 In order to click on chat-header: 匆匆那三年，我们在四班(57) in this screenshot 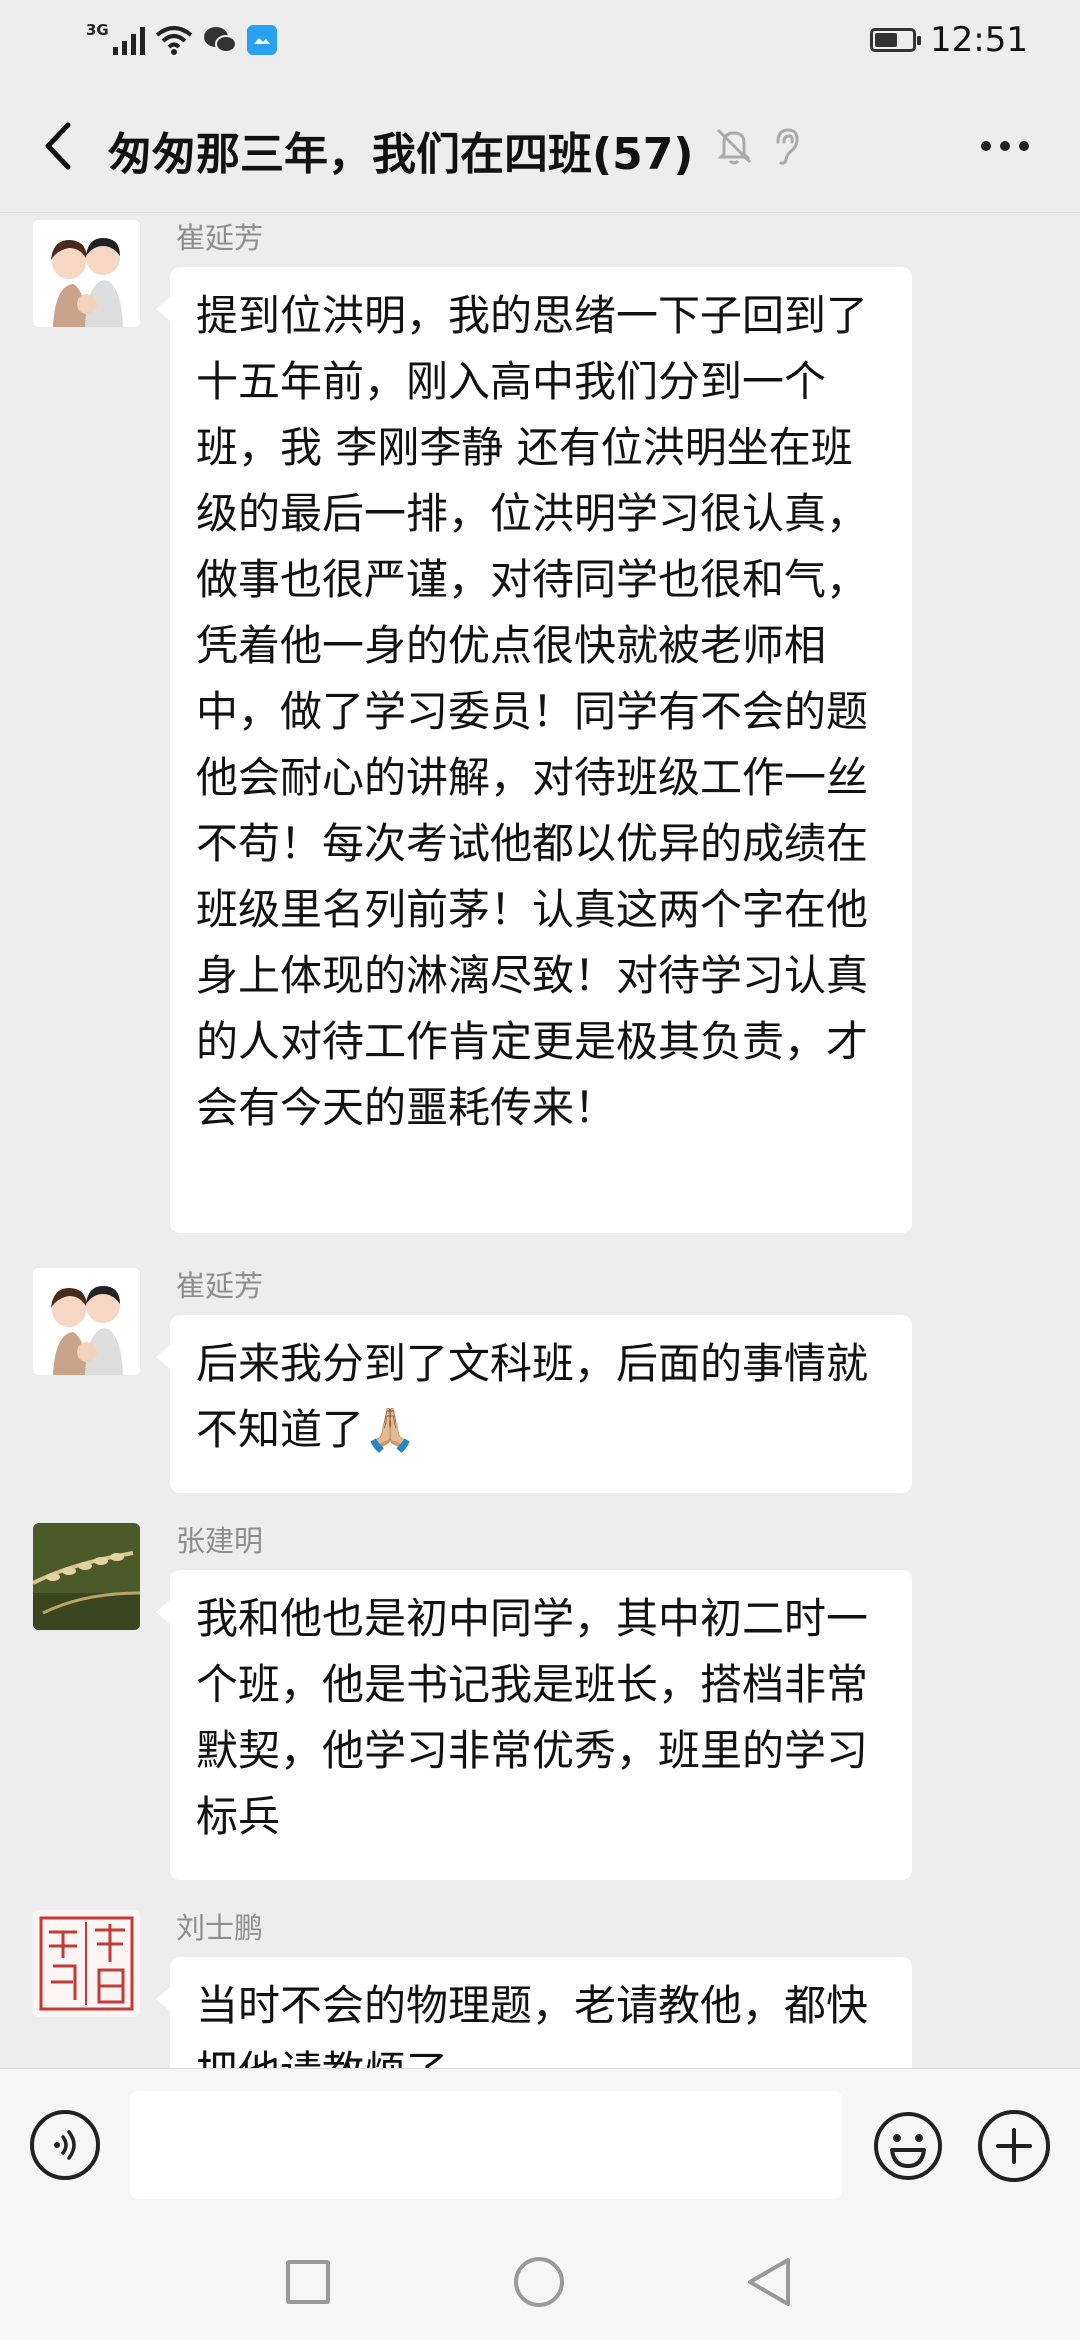, I will do `click(540, 146)`.